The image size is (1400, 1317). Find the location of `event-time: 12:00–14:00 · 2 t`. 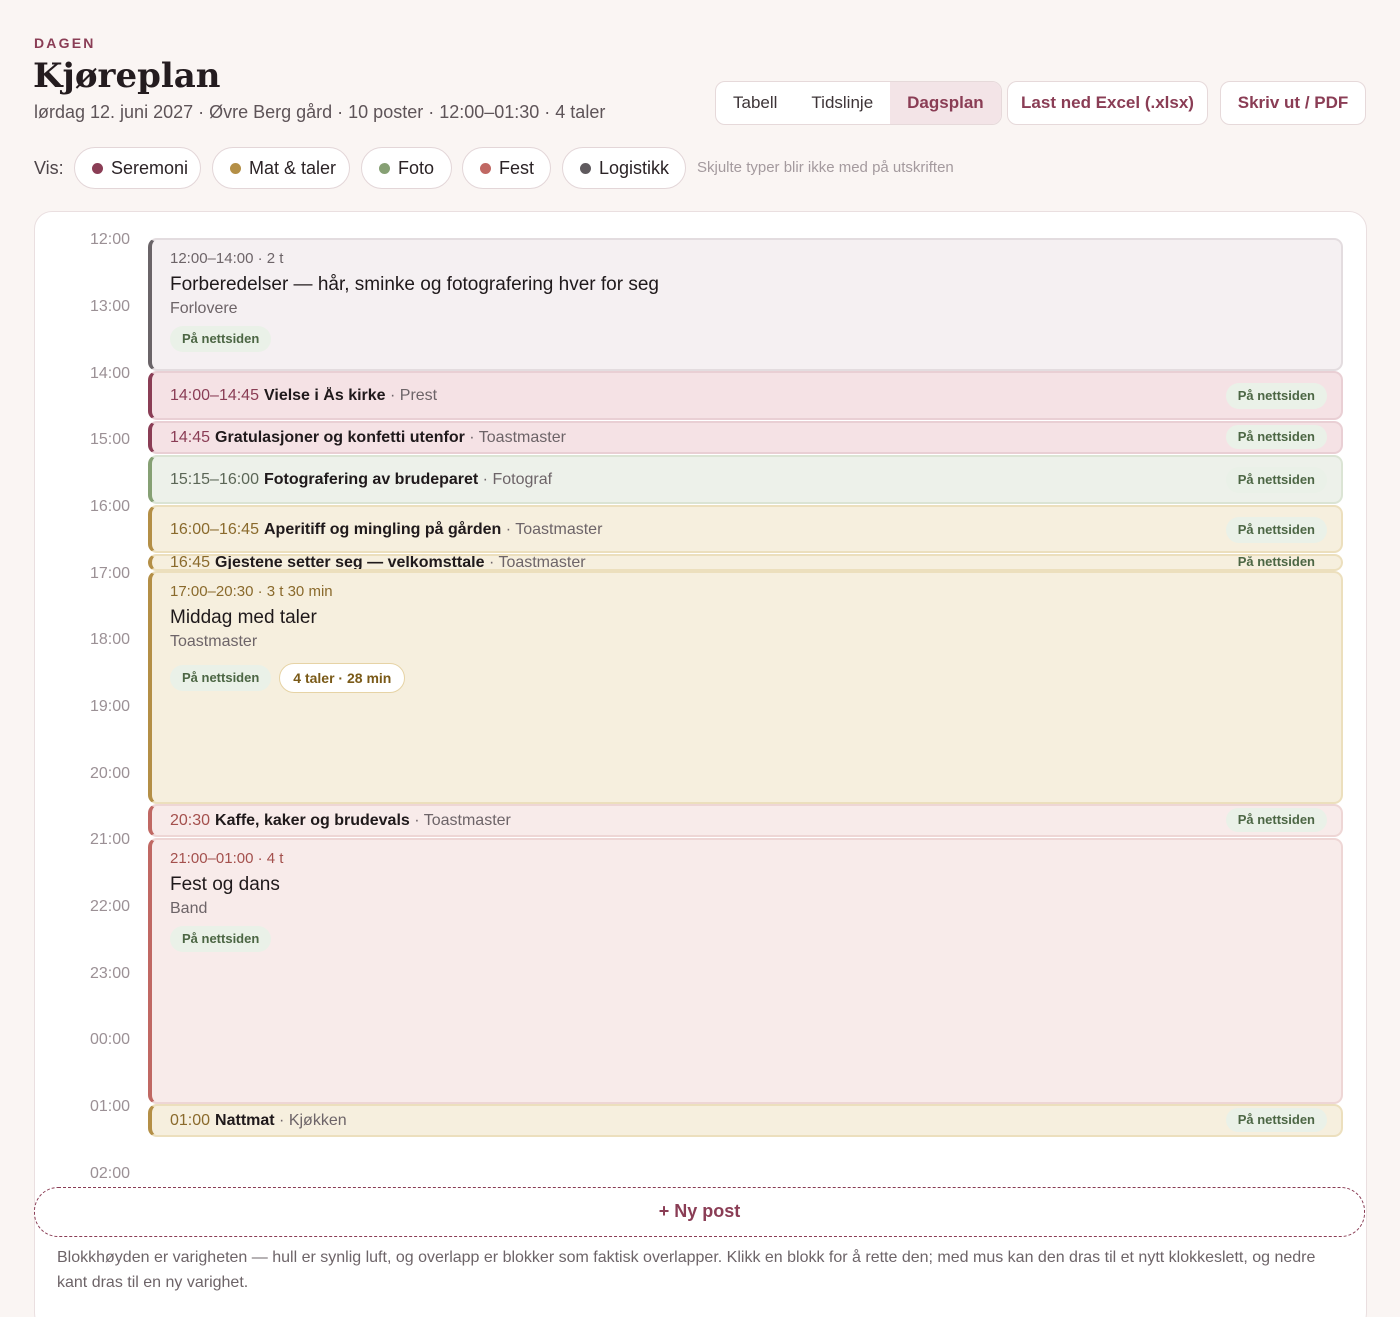

event-time: 12:00–14:00 · 2 t is located at coordinates (227, 258).